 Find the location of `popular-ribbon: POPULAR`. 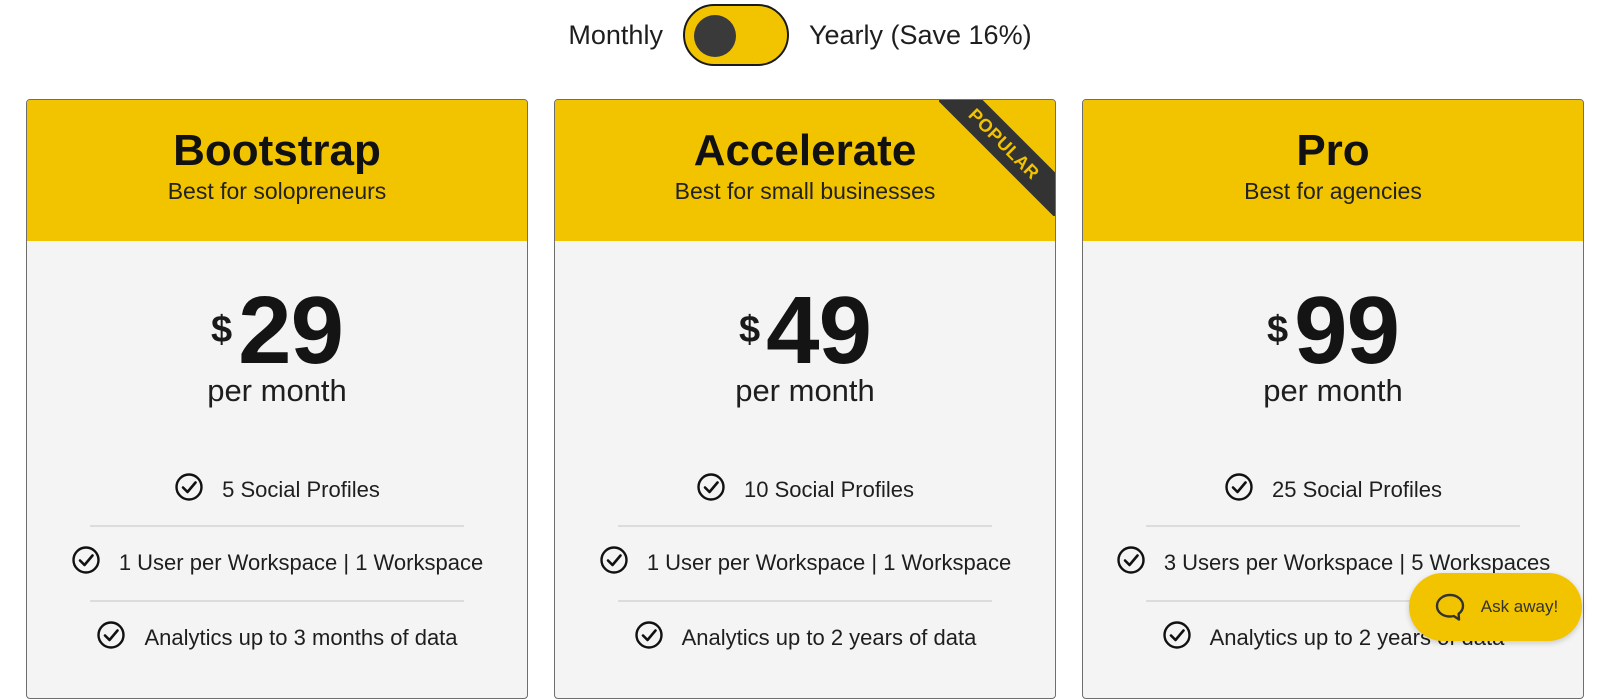

popular-ribbon: POPULAR is located at coordinates (997, 158).